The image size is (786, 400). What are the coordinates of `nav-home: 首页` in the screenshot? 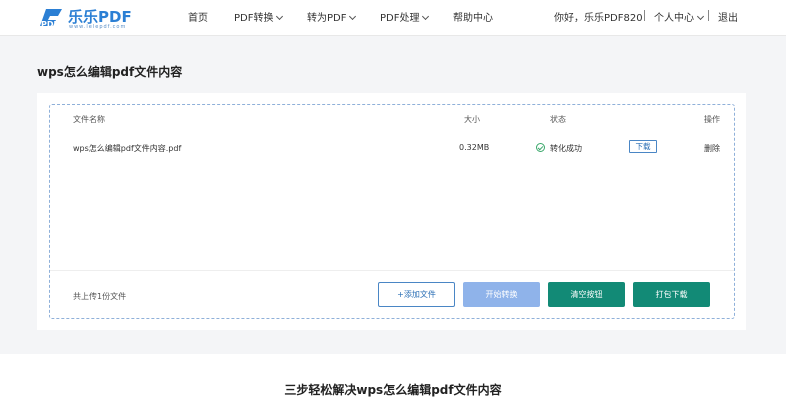 It's located at (198, 16).